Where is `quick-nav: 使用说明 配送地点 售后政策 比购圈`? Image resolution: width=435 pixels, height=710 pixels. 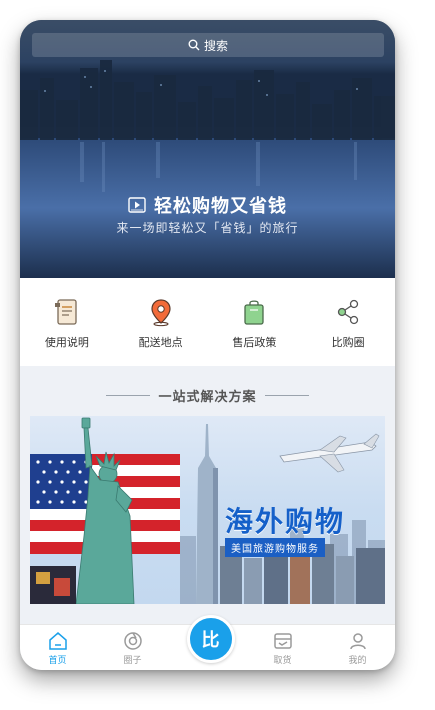
quick-nav: 使用说明 配送地点 售后政策 比购圈 is located at coordinates (207, 322).